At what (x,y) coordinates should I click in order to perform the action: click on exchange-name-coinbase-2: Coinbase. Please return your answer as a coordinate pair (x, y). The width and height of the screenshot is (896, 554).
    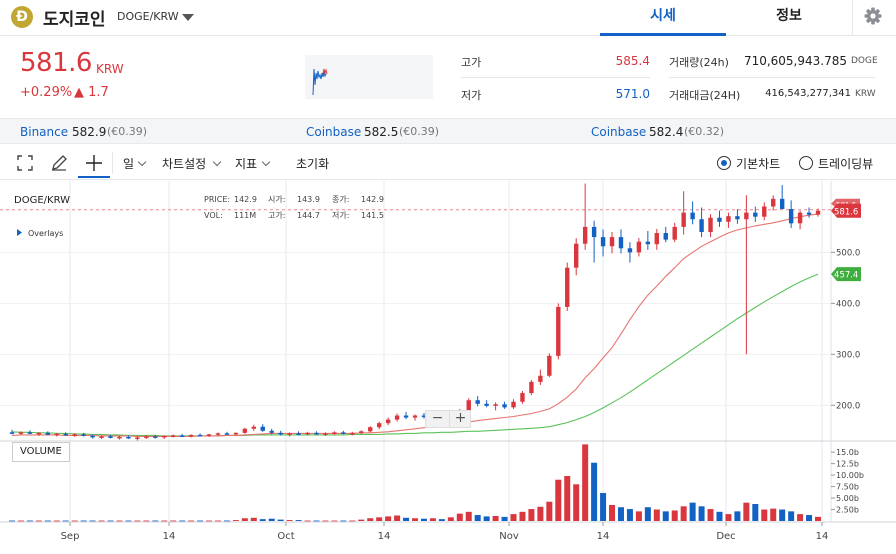
    Looking at the image, I should click on (618, 132).